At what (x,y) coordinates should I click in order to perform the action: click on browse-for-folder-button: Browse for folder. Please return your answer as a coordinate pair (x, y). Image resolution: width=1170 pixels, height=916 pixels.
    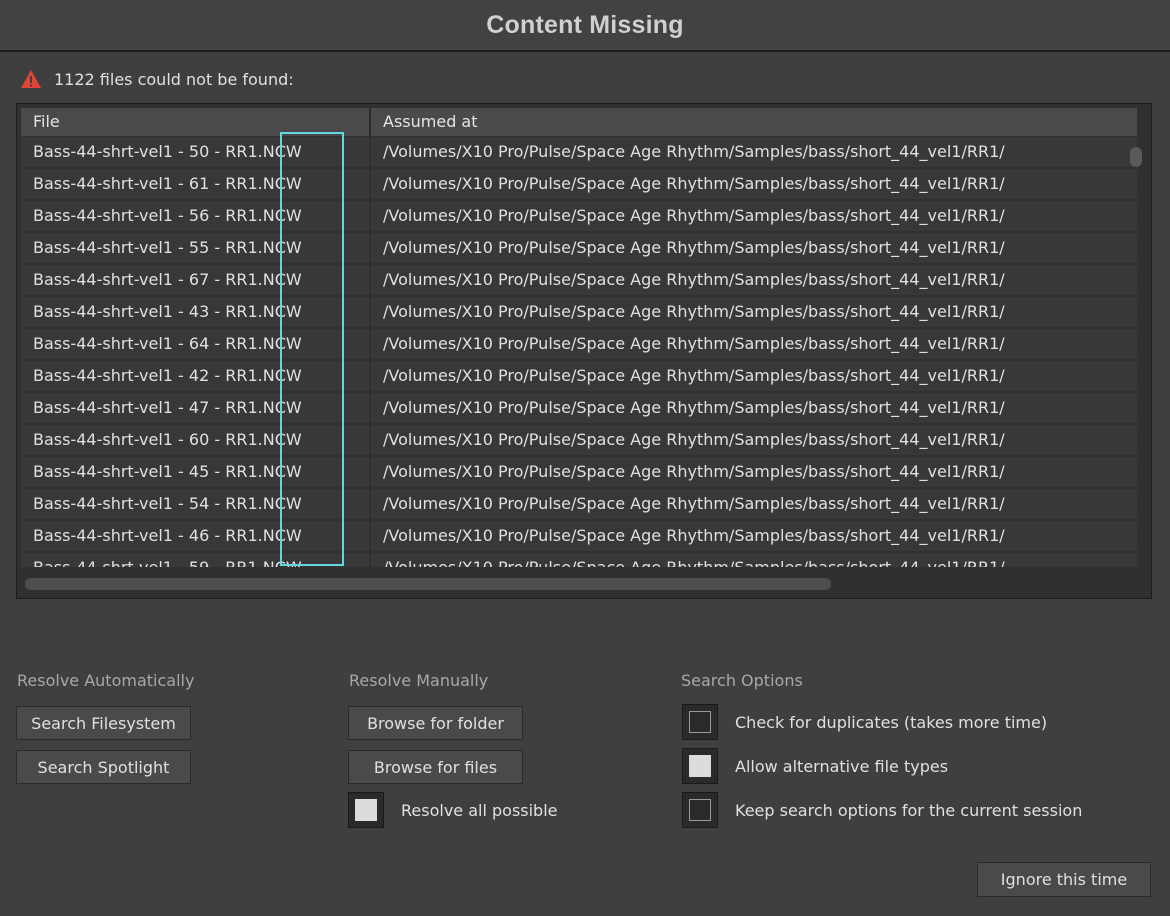
    Looking at the image, I should click on (435, 723).